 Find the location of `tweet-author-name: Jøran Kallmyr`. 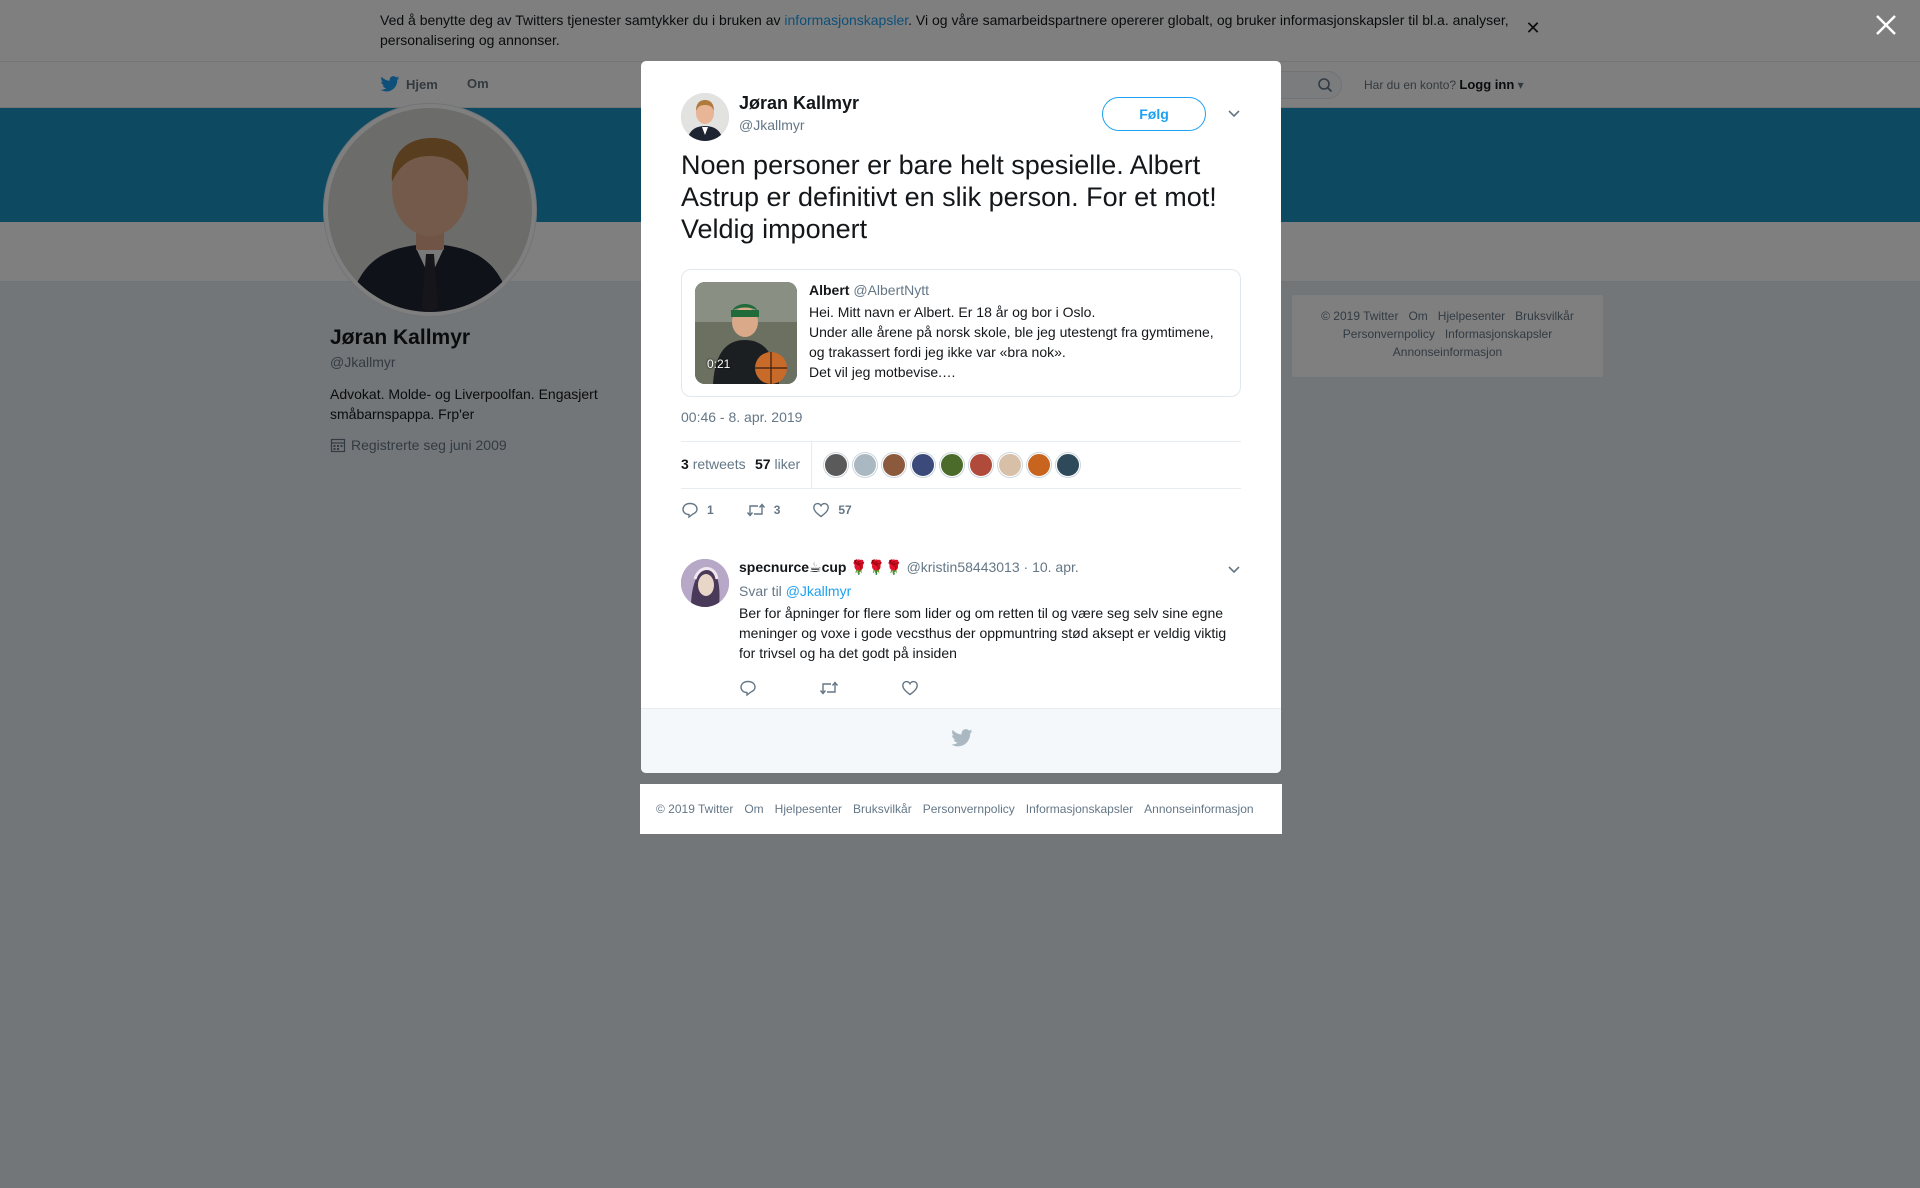

tweet-author-name: Jøran Kallmyr is located at coordinates (799, 103).